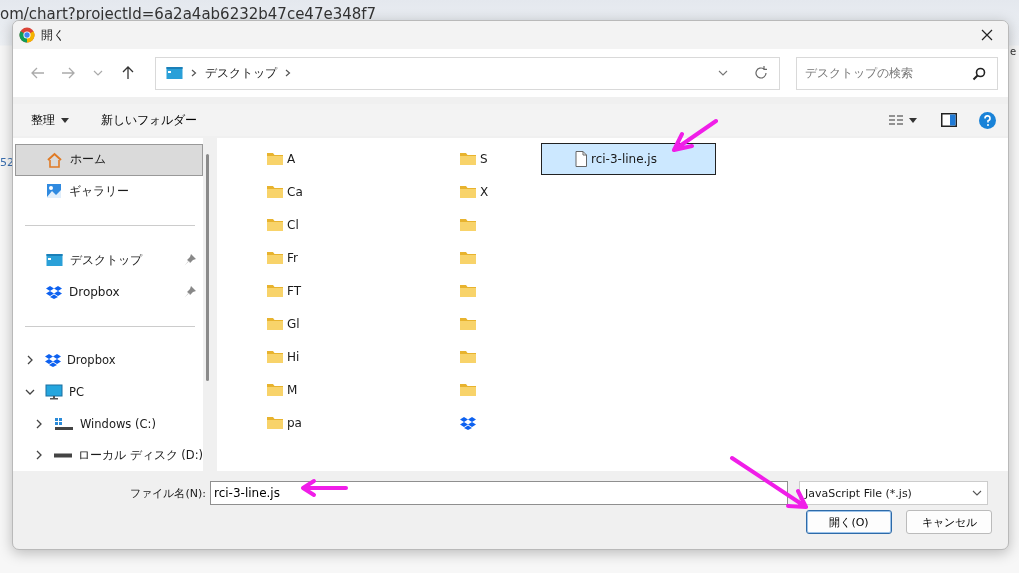 The width and height of the screenshot is (1019, 573). I want to click on navigation-item: ホーム, so click(109, 160).